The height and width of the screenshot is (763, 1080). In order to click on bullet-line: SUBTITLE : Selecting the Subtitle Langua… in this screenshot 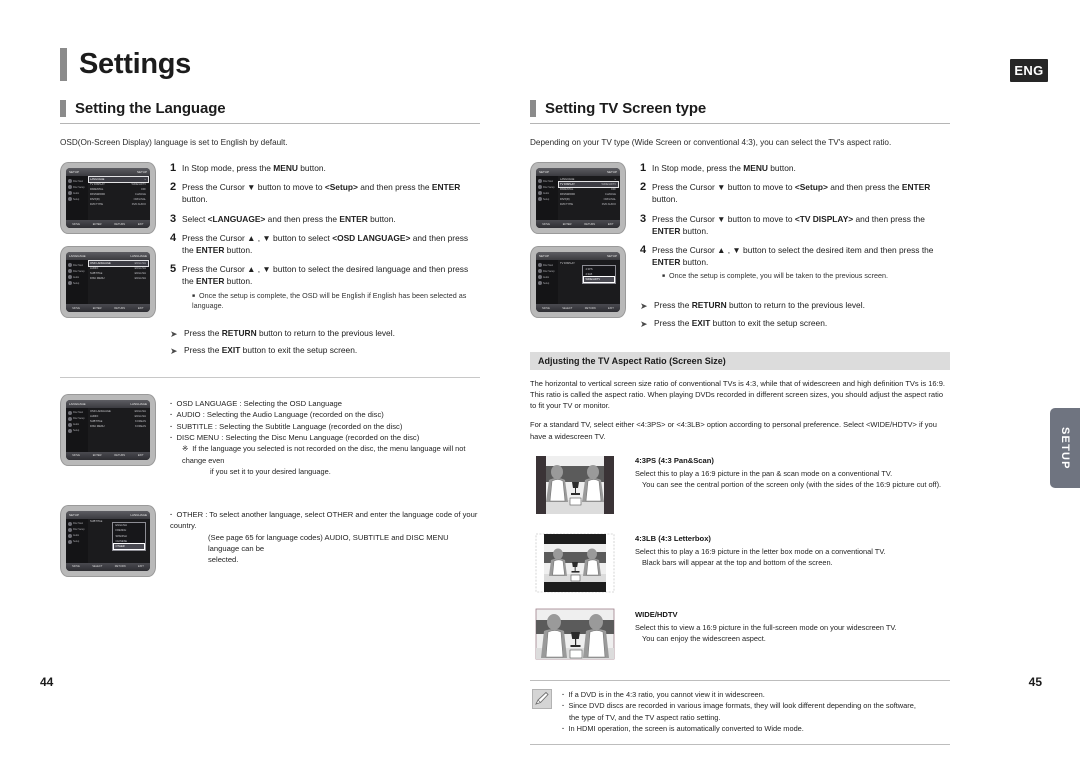, I will do `click(325, 426)`.